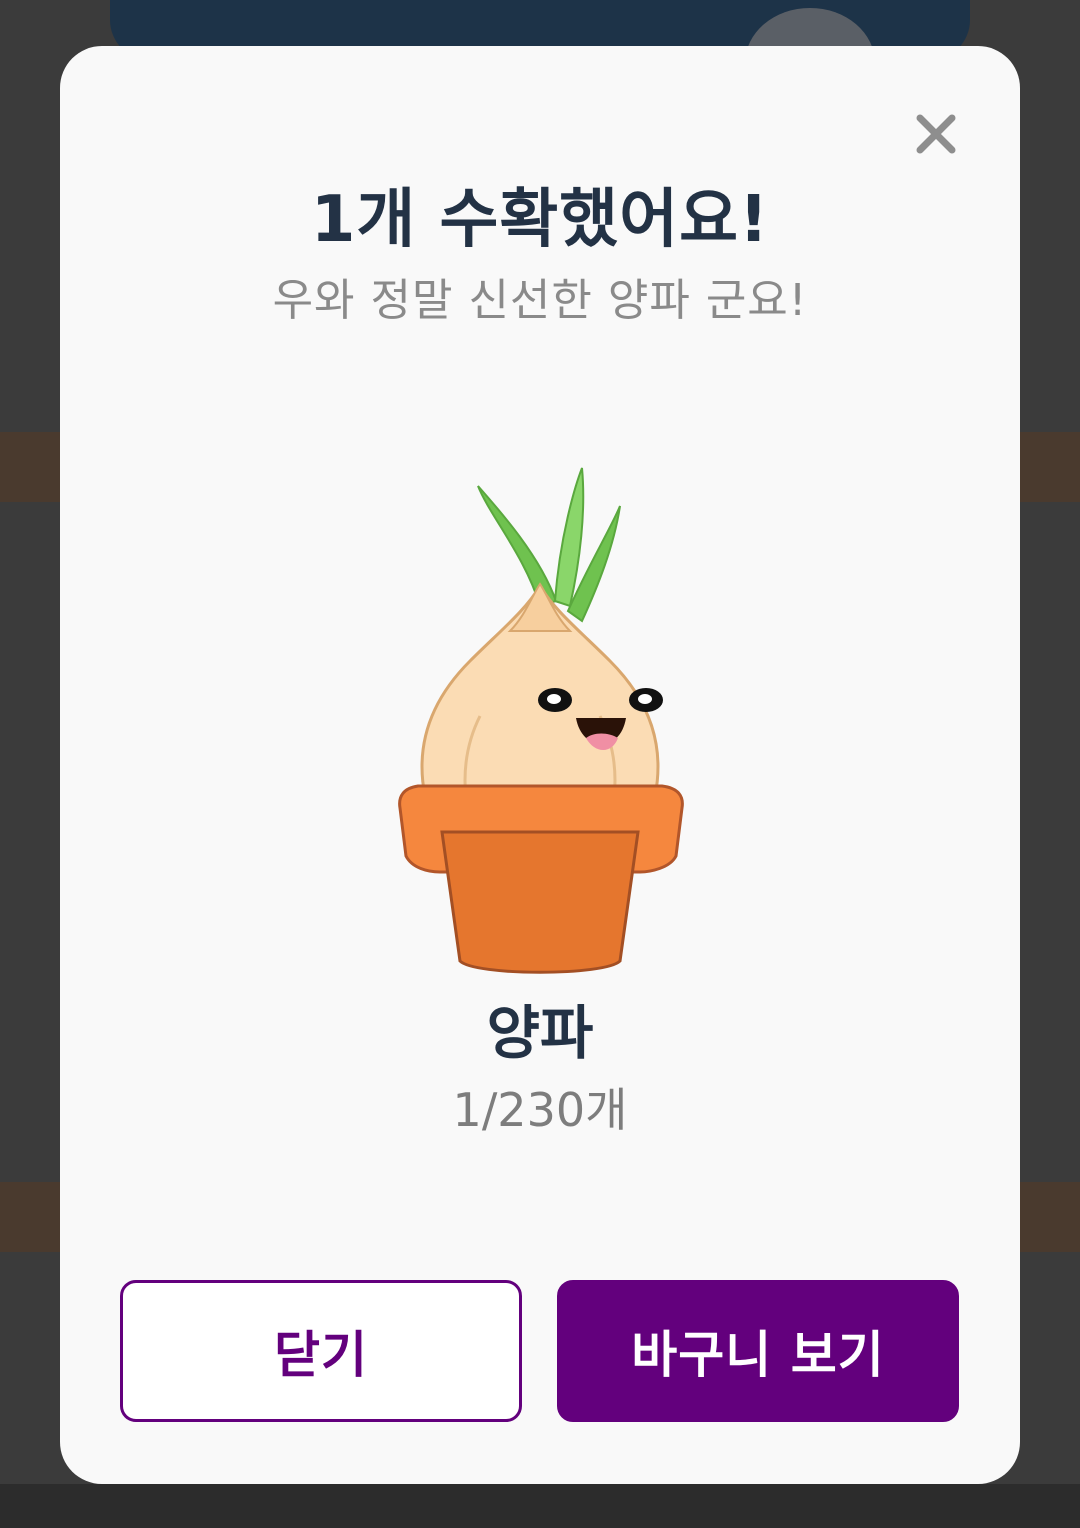  I want to click on modal-subtitle: 우와 정말 신선한 양파 군요!, so click(540, 300).